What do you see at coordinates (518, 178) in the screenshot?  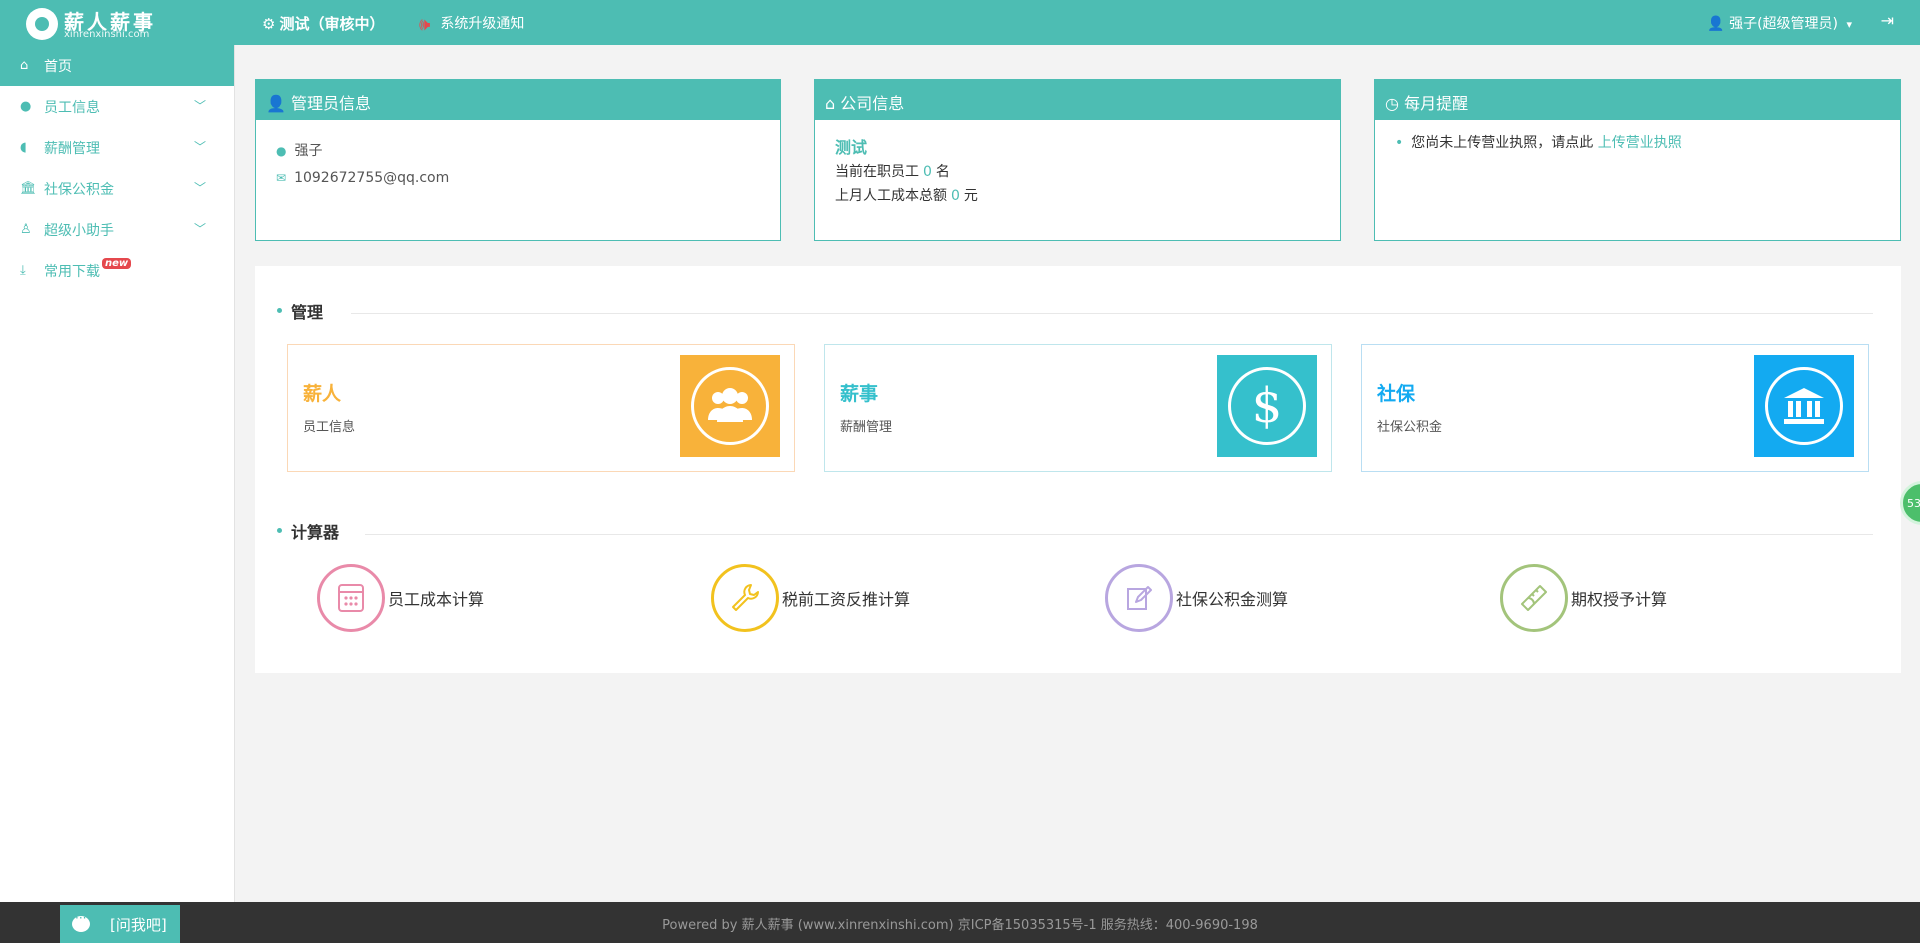 I see `admin-email-row: ✉ 1092672755@qq.com` at bounding box center [518, 178].